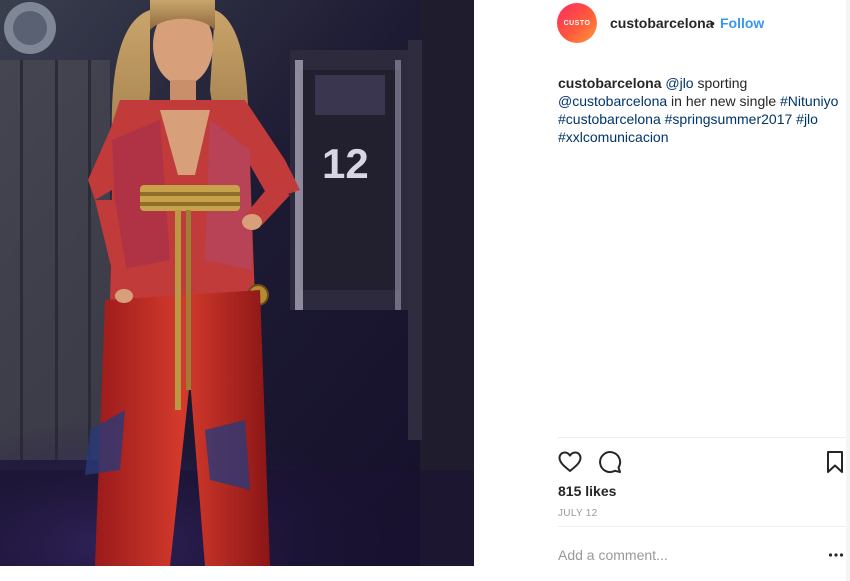 The image size is (850, 581). I want to click on post-header: CUSTO custobarcelona • Follow, so click(692, 25).